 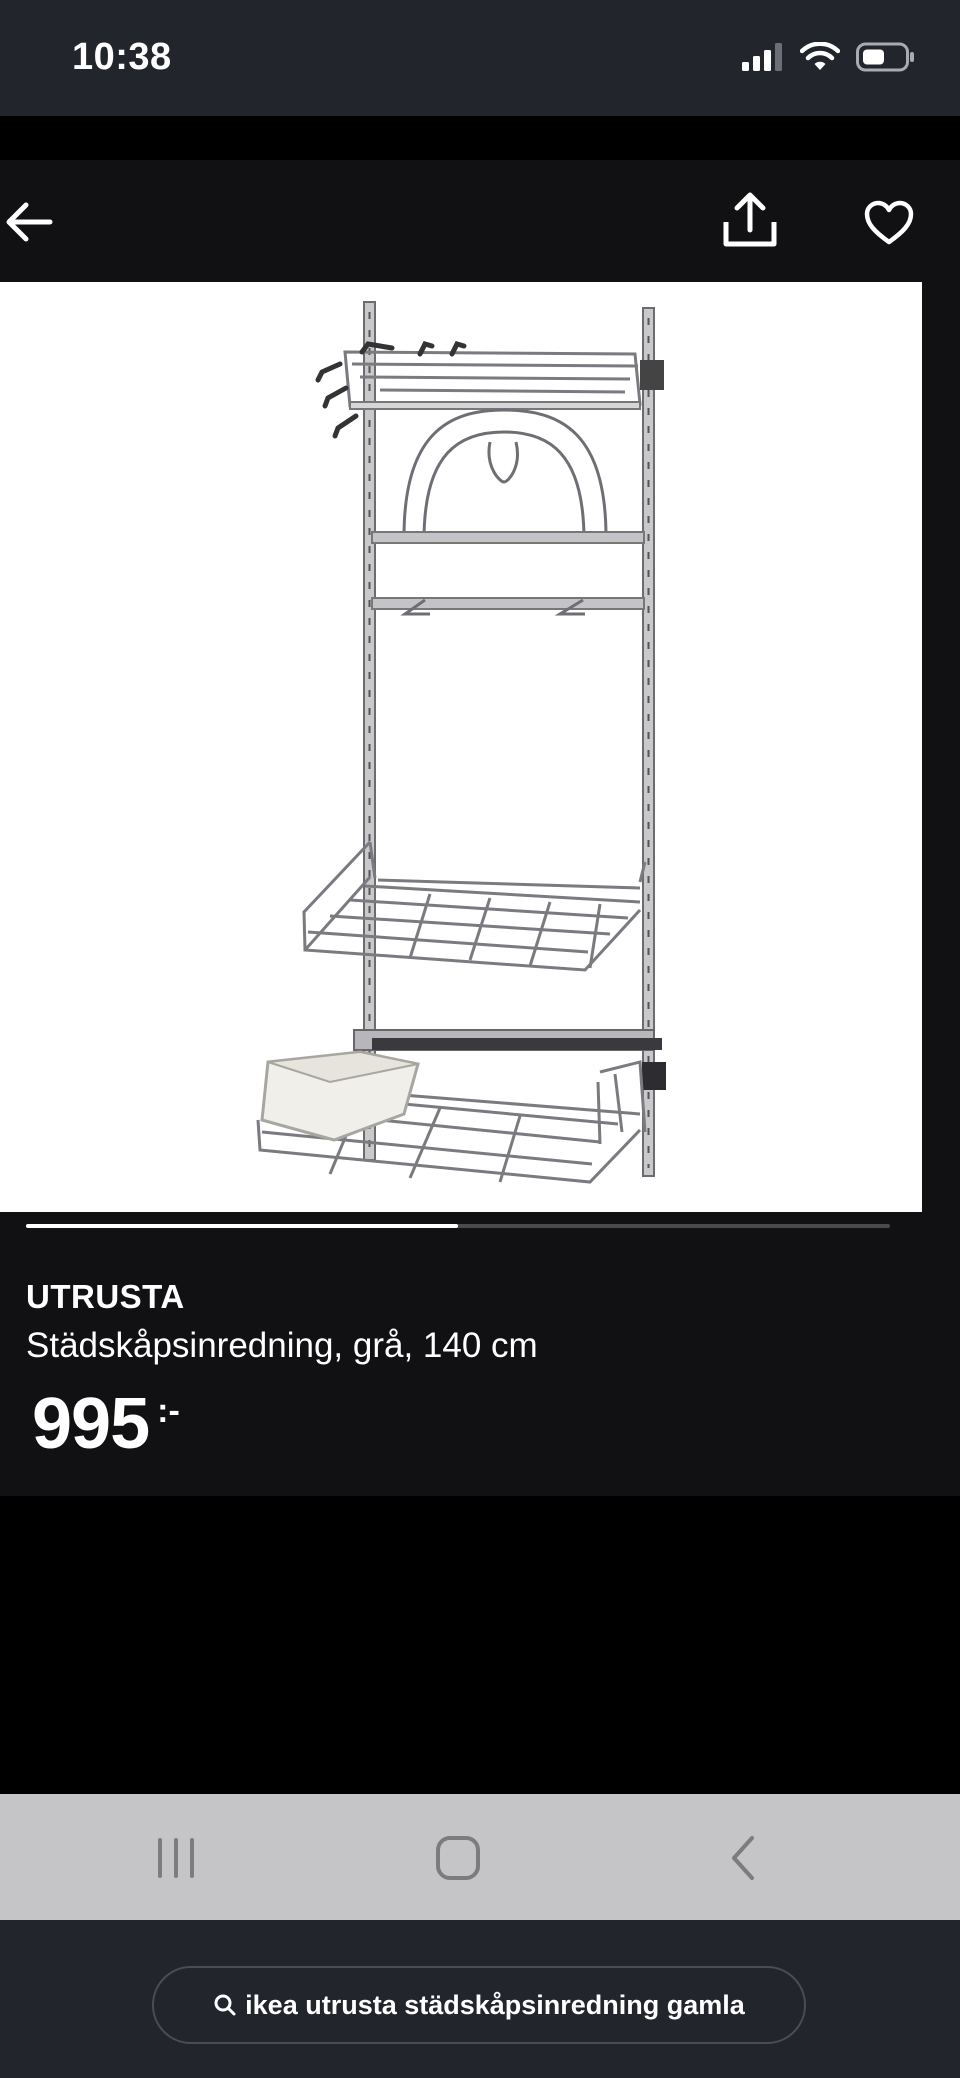 I want to click on status-icons, so click(x=829, y=57).